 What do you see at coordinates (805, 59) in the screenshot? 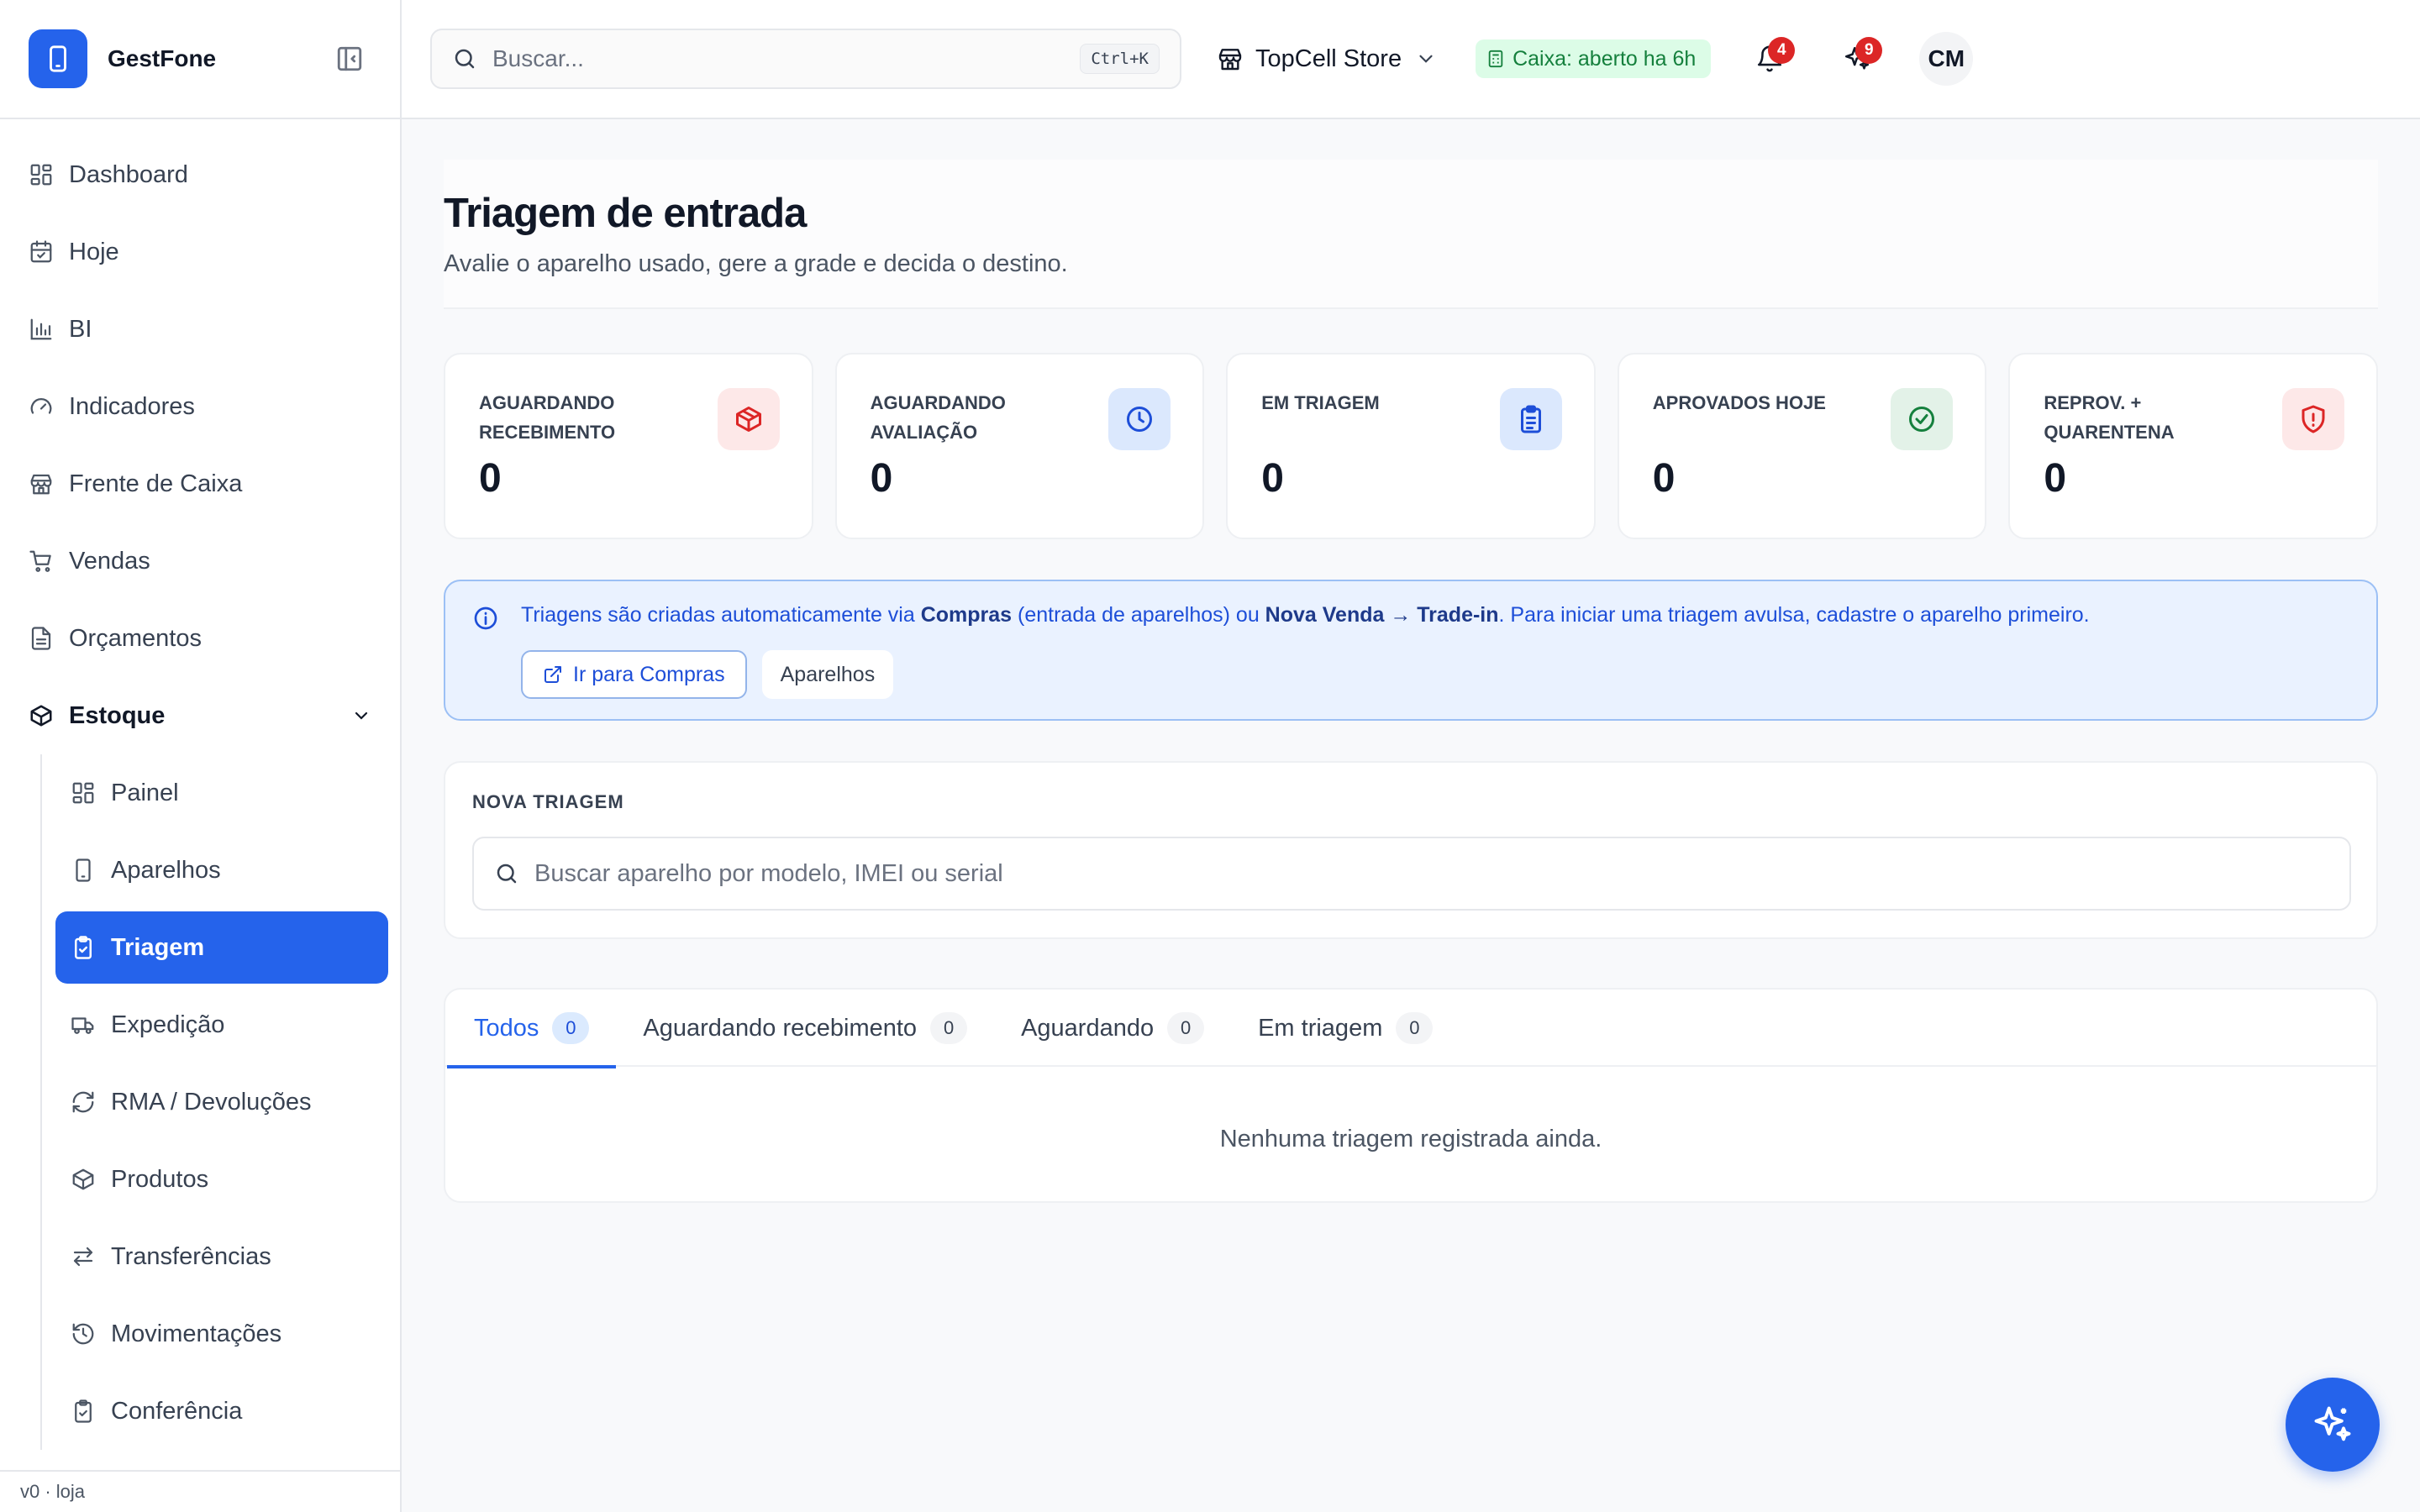
I see `global-search-input: Buscar... Ctrl+K` at bounding box center [805, 59].